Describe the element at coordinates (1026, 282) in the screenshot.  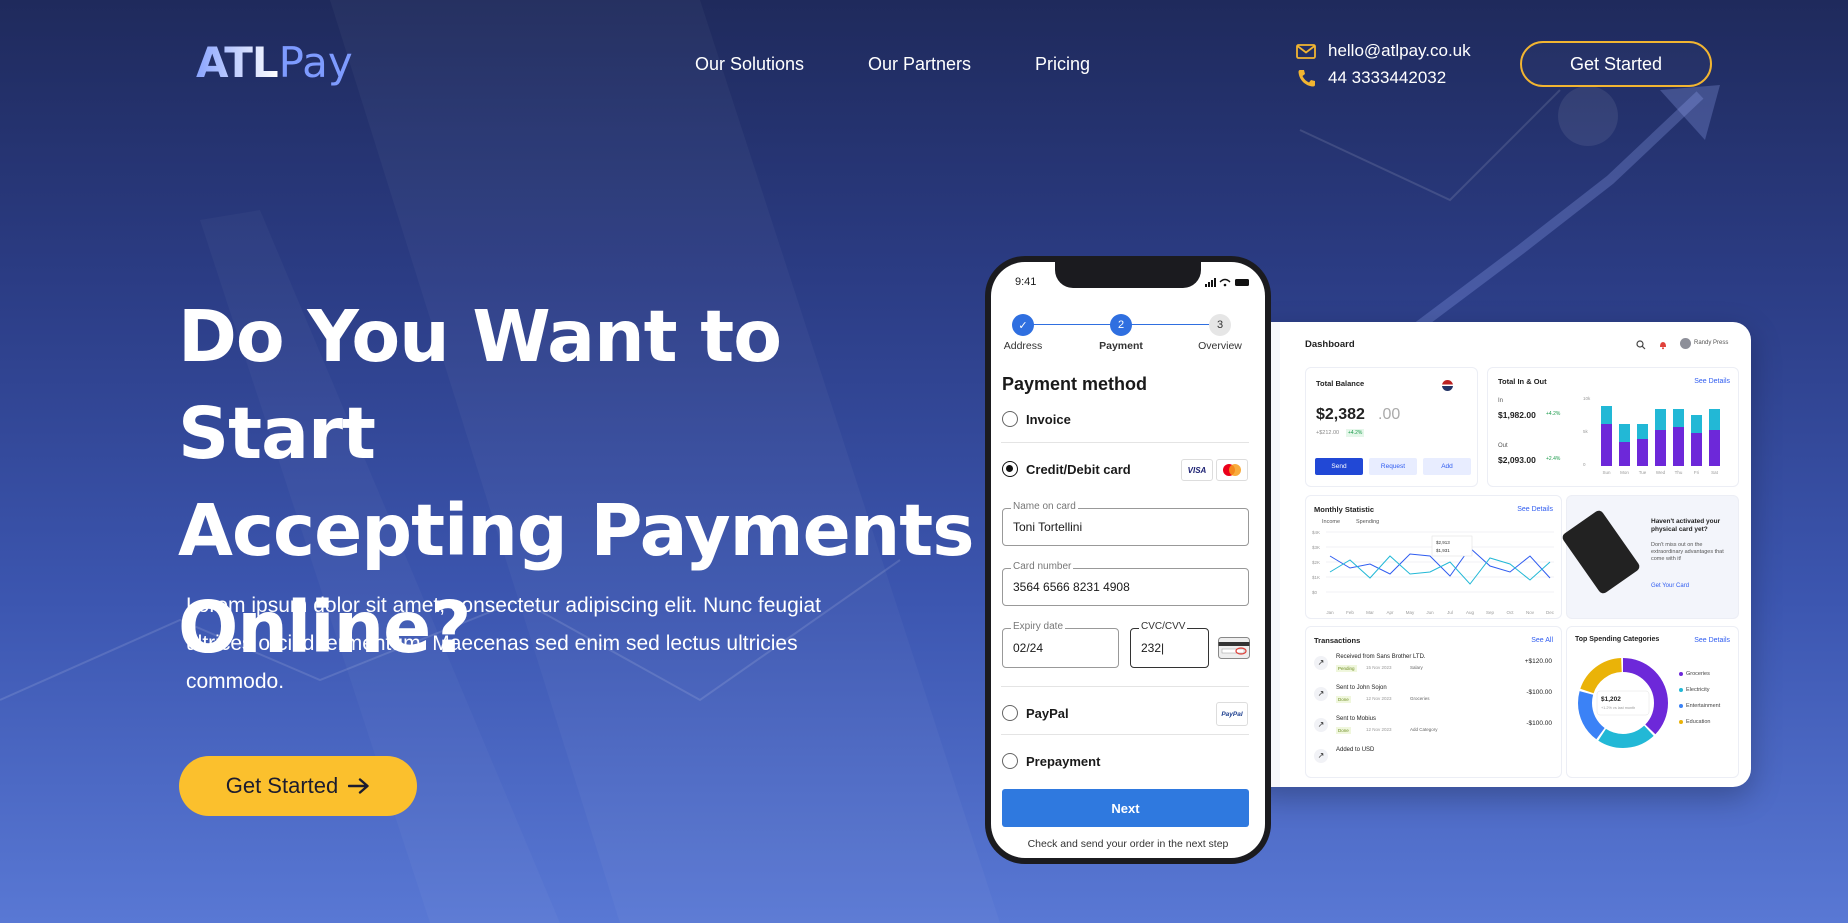
I see `status-time: 9:41` at that location.